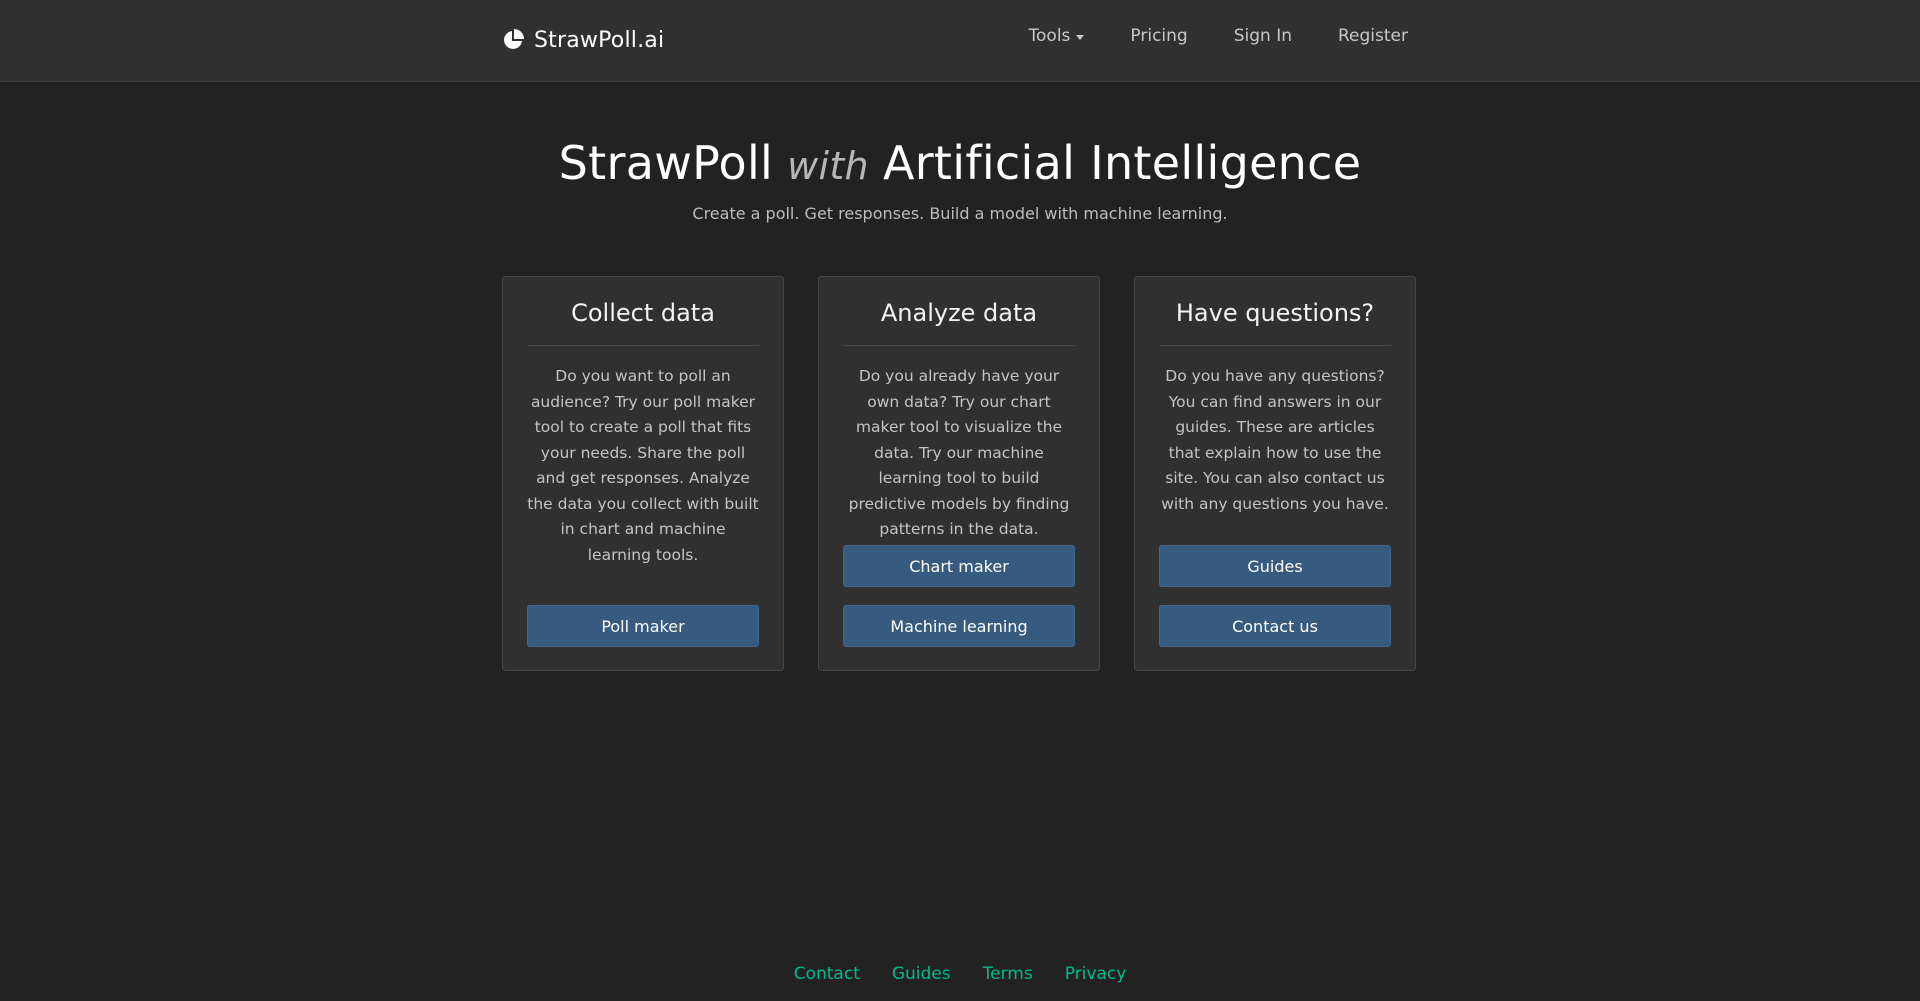 The width and height of the screenshot is (1920, 1001). What do you see at coordinates (1275, 322) in the screenshot?
I see `card-title: Have questions?` at bounding box center [1275, 322].